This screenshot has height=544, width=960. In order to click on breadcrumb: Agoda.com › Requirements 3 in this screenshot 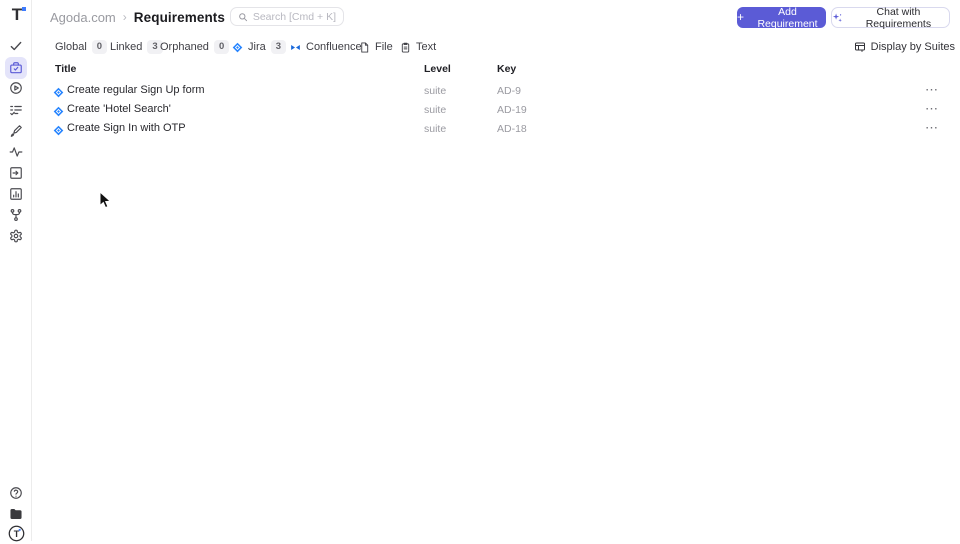, I will do `click(149, 17)`.